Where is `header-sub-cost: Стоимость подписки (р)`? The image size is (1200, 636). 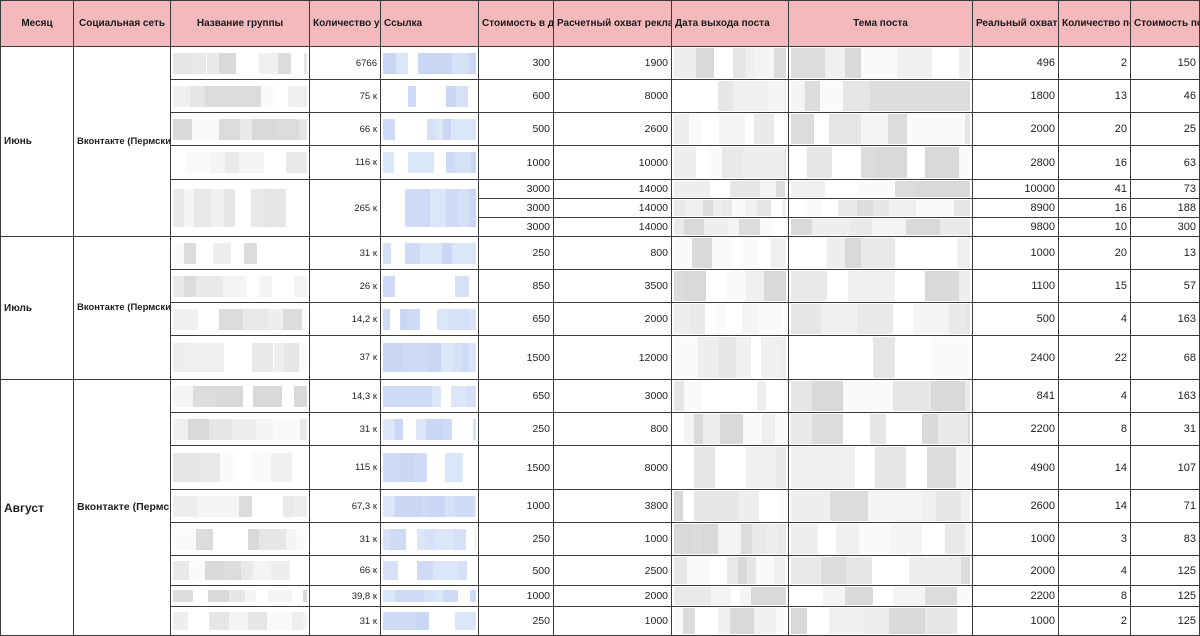
header-sub-cost: Стоимость подписки (р) is located at coordinates (1165, 23).